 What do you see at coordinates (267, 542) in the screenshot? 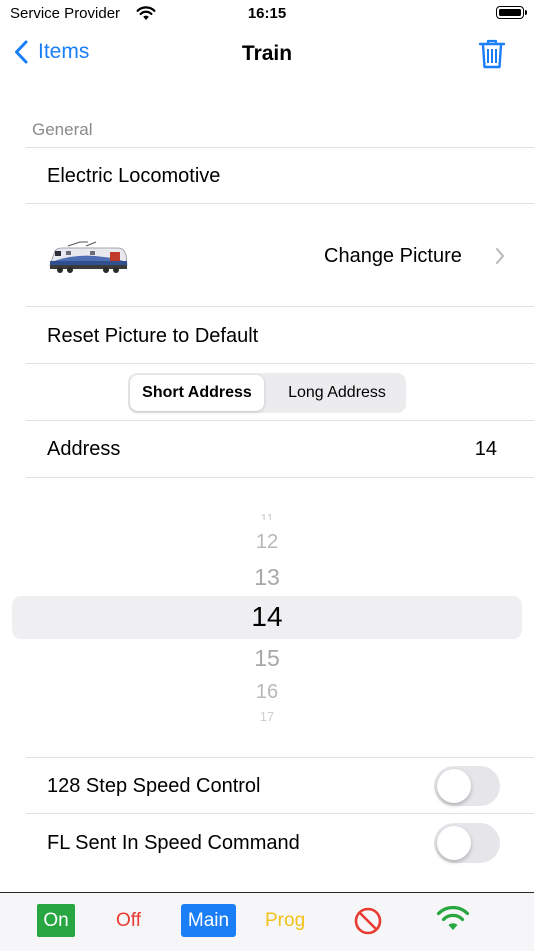
I see `picker-value: 12` at bounding box center [267, 542].